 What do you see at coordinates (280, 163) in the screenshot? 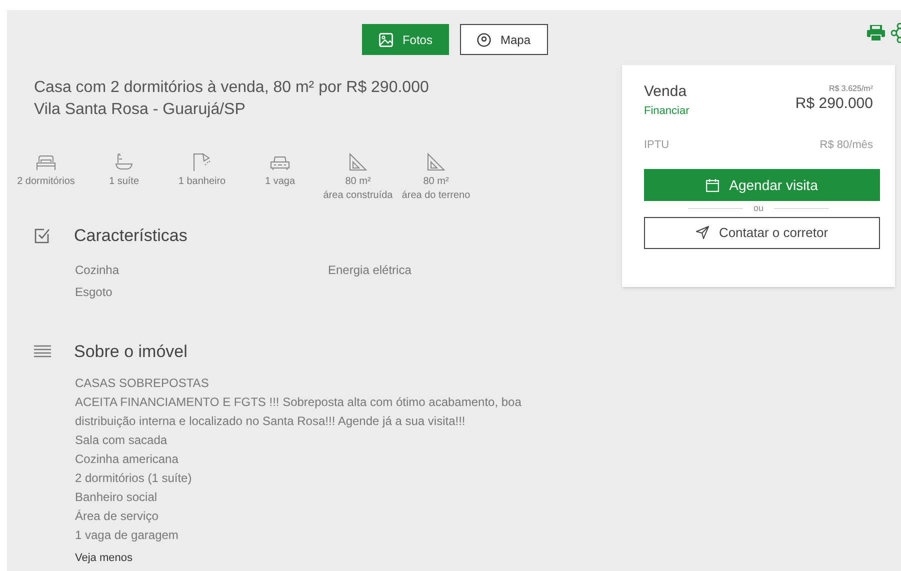
I see `car-icon` at bounding box center [280, 163].